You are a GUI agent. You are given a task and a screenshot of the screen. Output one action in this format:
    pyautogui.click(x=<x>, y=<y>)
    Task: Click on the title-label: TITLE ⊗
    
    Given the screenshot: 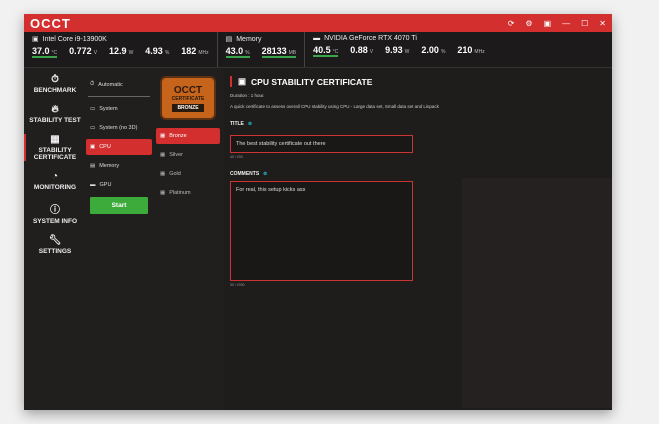 What is the action you would take?
    pyautogui.click(x=241, y=124)
    